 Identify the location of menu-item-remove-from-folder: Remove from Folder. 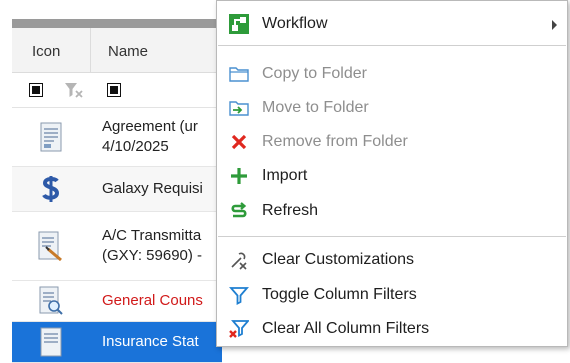
(392, 142).